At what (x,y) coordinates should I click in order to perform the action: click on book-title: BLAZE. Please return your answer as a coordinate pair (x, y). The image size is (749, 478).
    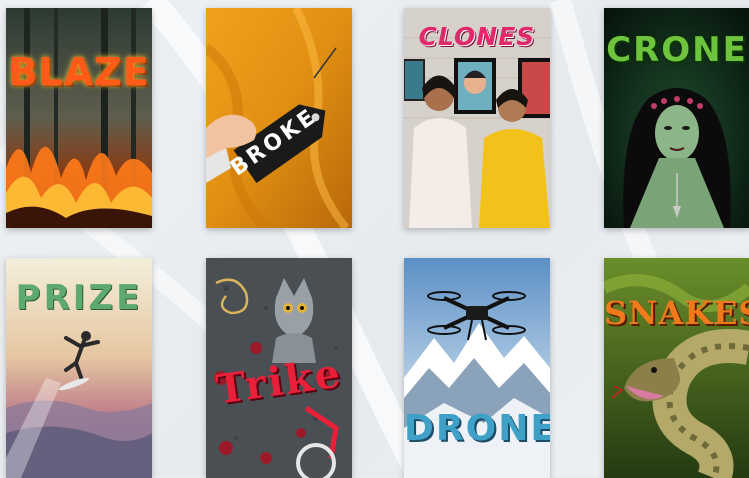
    Looking at the image, I should click on (79, 72).